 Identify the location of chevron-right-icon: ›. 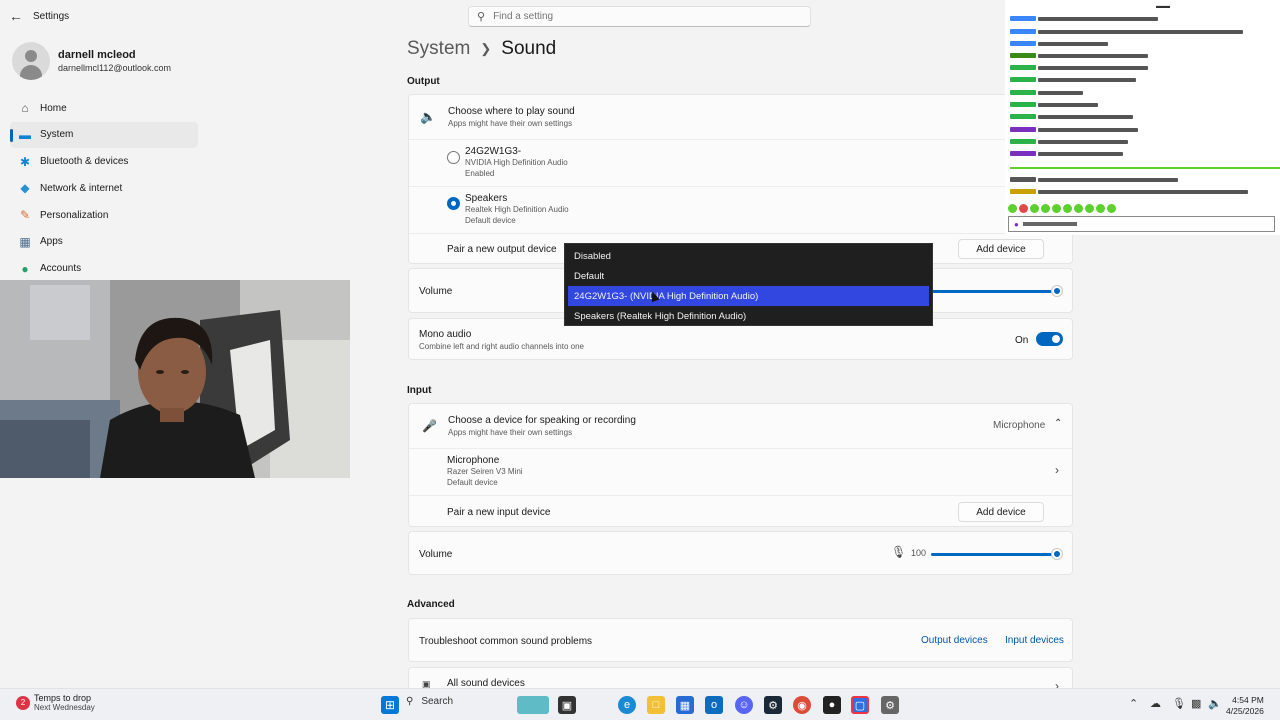
(1057, 470).